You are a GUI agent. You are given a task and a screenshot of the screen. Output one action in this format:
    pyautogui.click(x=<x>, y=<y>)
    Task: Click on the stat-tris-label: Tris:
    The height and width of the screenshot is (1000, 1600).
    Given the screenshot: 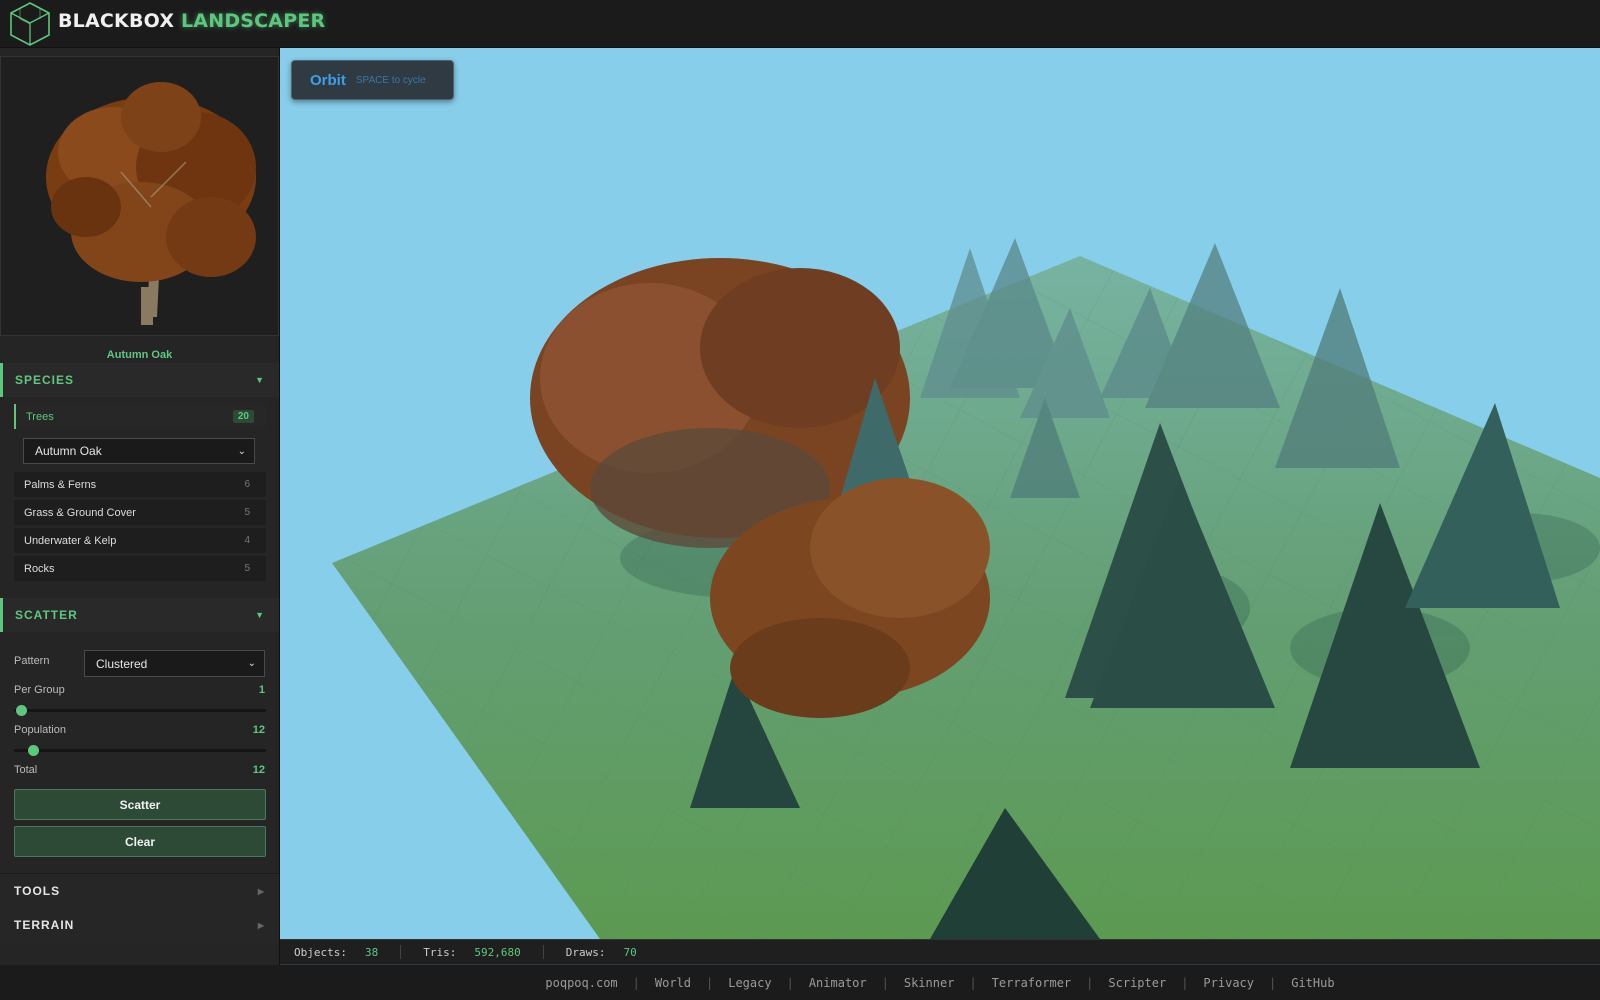 What is the action you would take?
    pyautogui.click(x=440, y=952)
    